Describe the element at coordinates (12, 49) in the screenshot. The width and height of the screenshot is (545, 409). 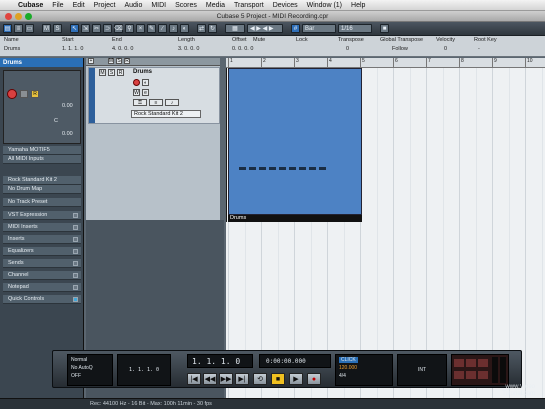
I see `infoline-value: Drums` at that location.